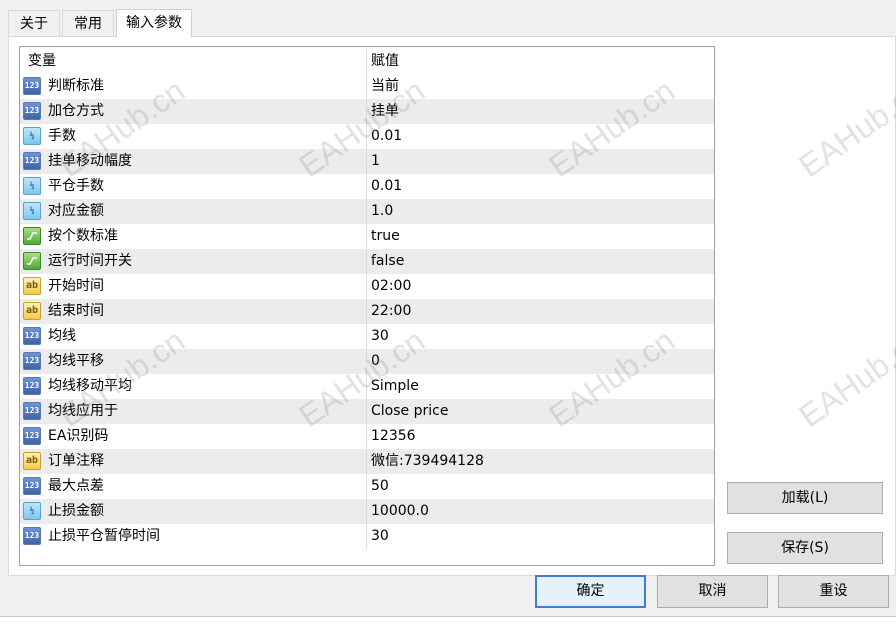 This screenshot has height=625, width=896. What do you see at coordinates (154, 23) in the screenshot?
I see `tab-inputs: 输入参数` at bounding box center [154, 23].